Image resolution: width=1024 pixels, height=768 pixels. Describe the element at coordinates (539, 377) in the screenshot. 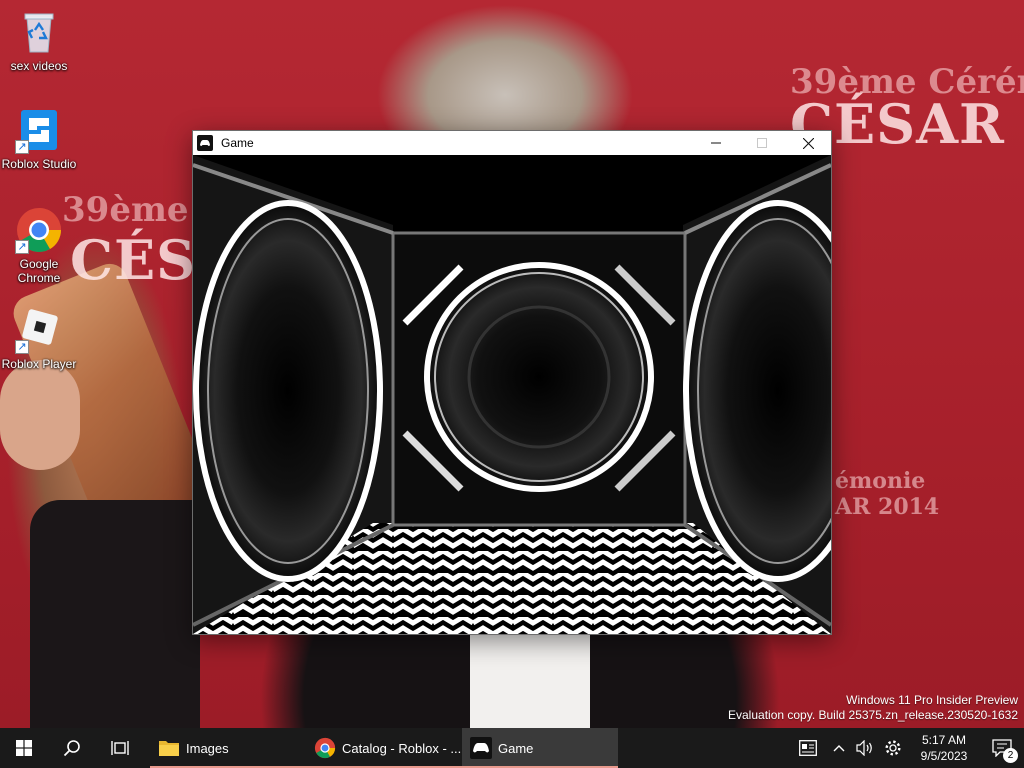

I see `center-ring` at that location.